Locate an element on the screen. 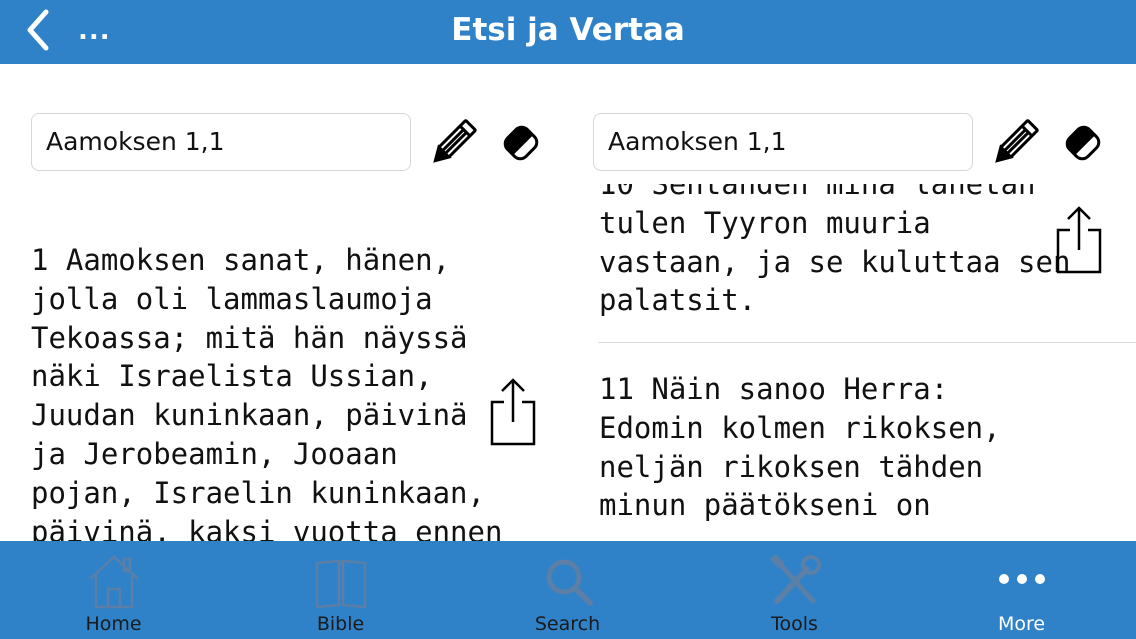 The width and height of the screenshot is (1136, 639). tab-search: Search is located at coordinates (567, 590).